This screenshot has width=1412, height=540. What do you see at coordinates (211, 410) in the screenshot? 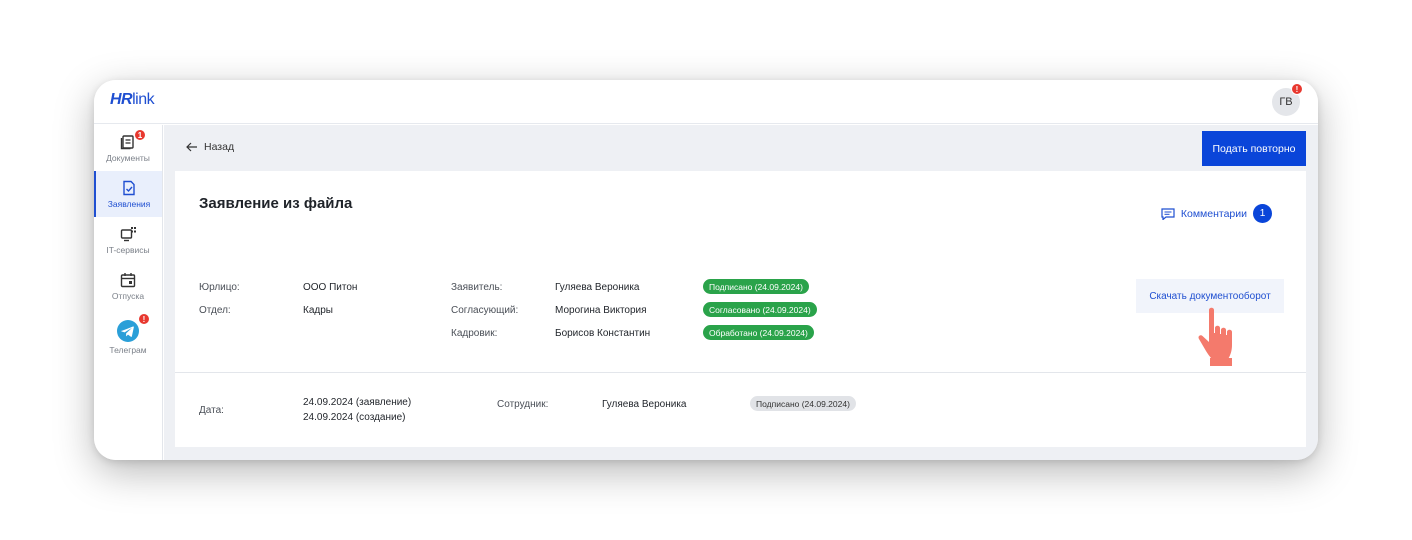
I see `date-label: Дата:` at bounding box center [211, 410].